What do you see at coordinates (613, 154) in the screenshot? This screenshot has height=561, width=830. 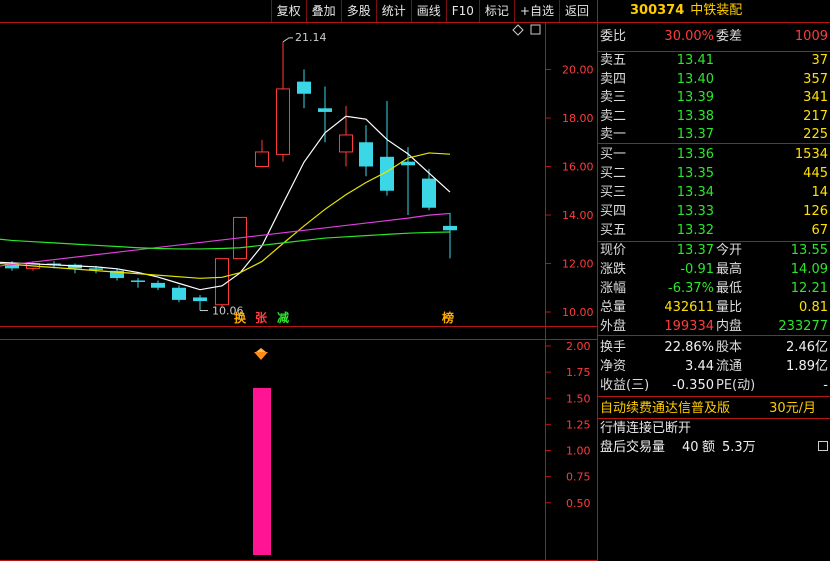 I see `bid-label: 买一` at bounding box center [613, 154].